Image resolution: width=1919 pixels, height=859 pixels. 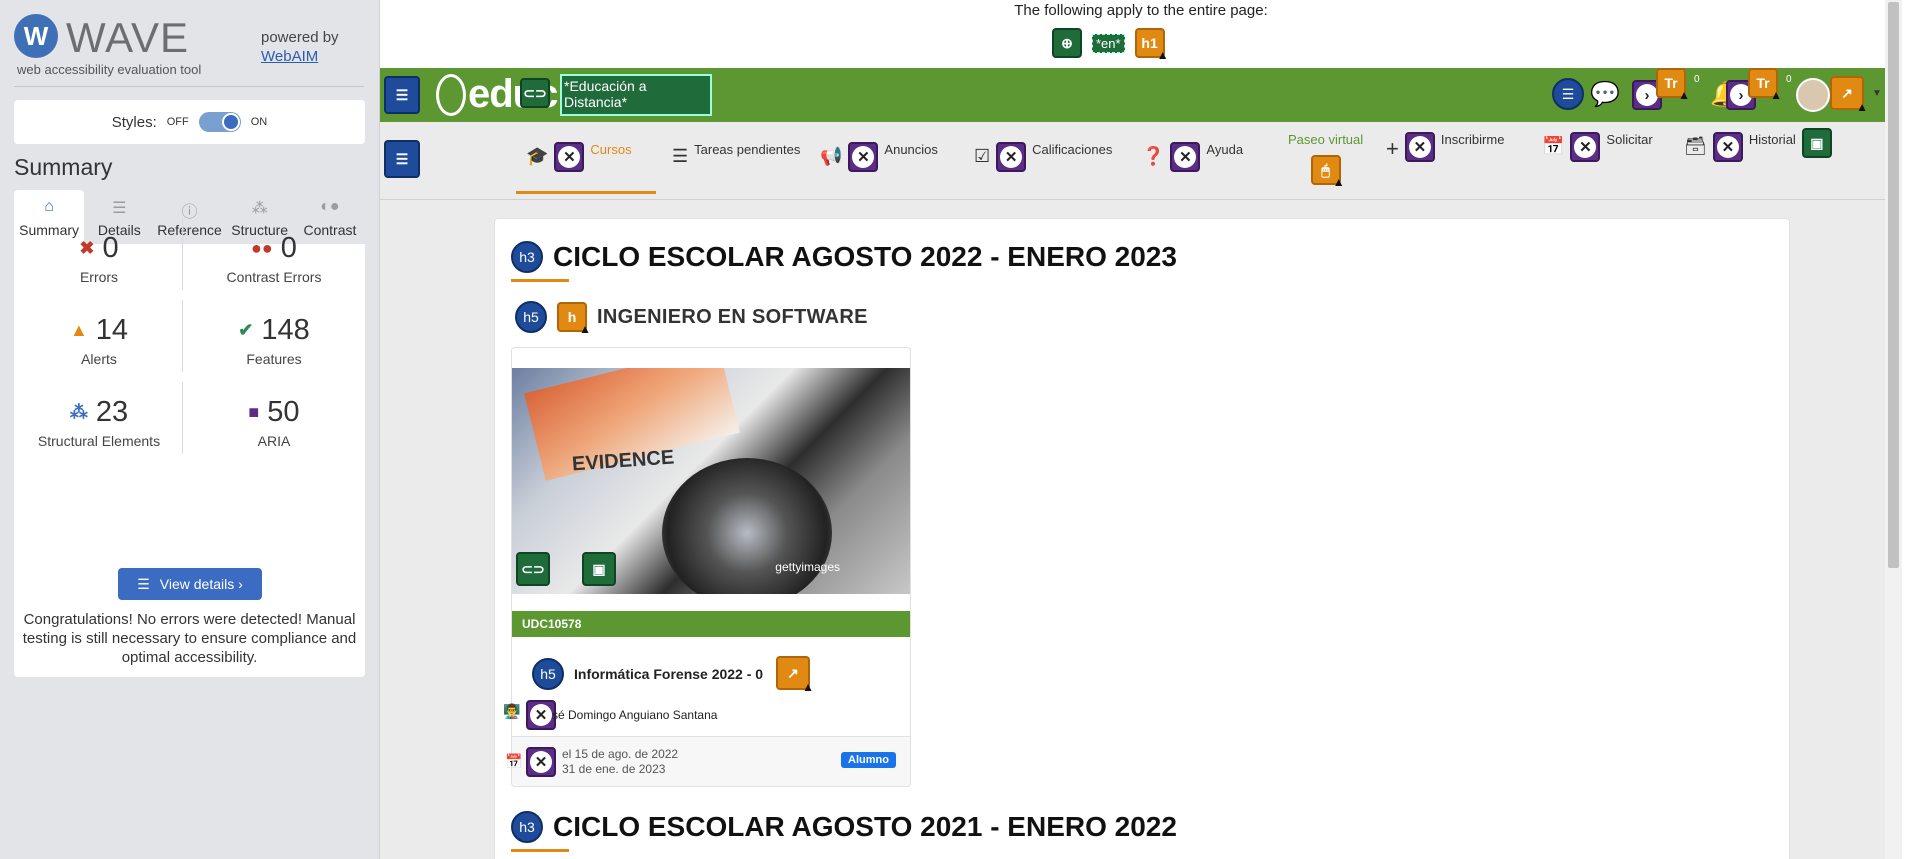 What do you see at coordinates (274, 422) in the screenshot?
I see `stat-aria: ■ 50 ARIA` at bounding box center [274, 422].